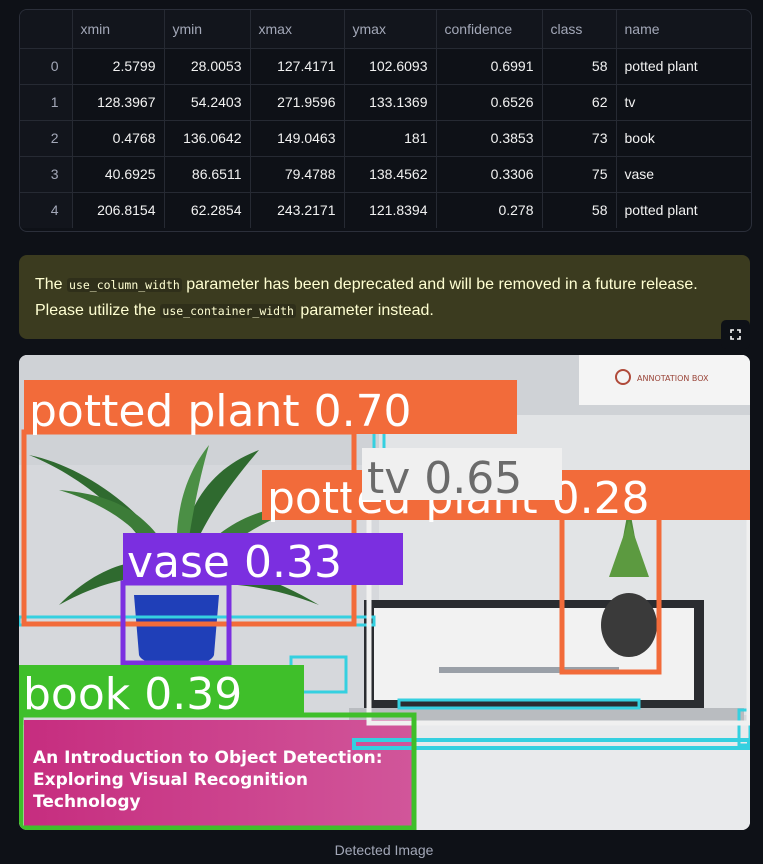 Image resolution: width=763 pixels, height=864 pixels. Describe the element at coordinates (46, 66) in the screenshot. I see `row-index-cell: 0` at that location.